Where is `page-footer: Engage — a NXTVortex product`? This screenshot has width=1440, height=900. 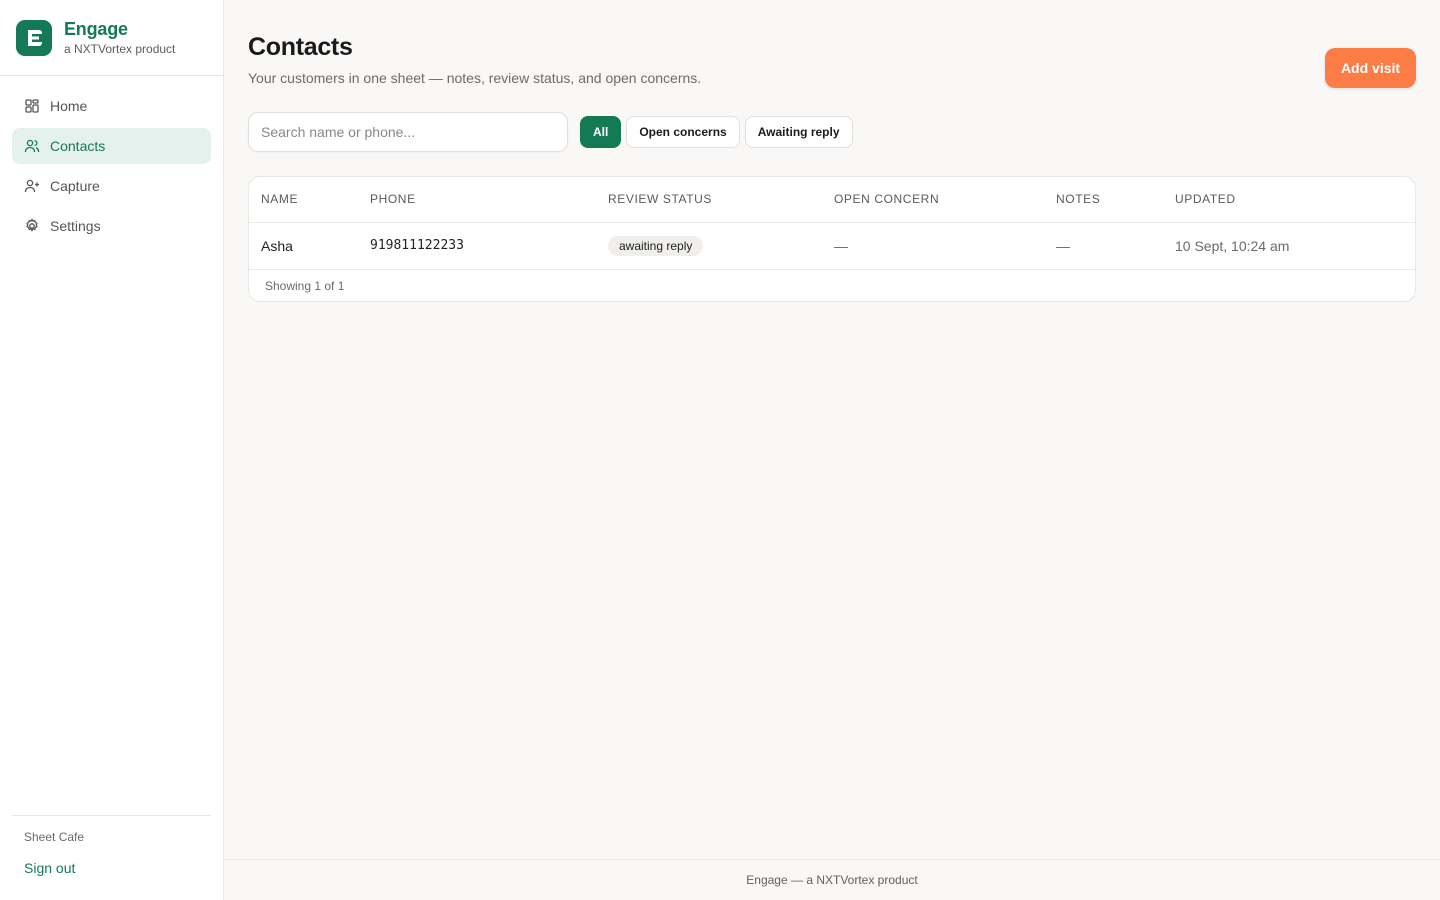
page-footer: Engage — a NXTVortex product is located at coordinates (832, 879).